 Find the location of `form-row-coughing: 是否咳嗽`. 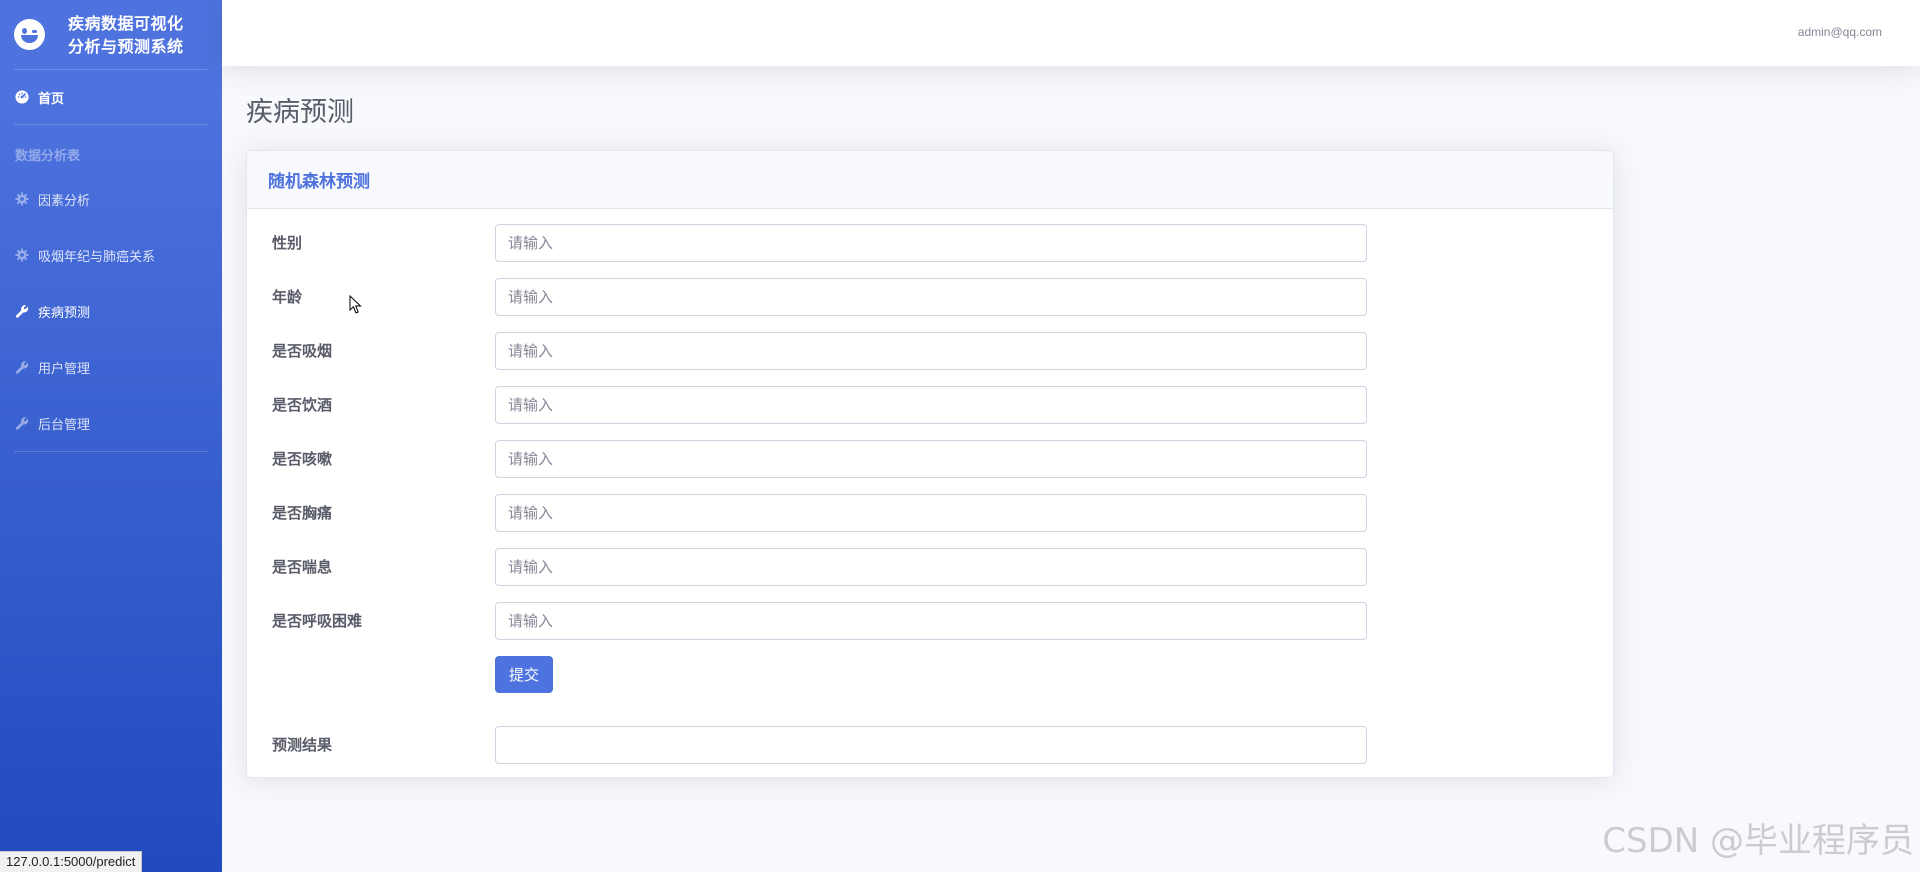

form-row-coughing: 是否咳嗽 is located at coordinates (930, 459).